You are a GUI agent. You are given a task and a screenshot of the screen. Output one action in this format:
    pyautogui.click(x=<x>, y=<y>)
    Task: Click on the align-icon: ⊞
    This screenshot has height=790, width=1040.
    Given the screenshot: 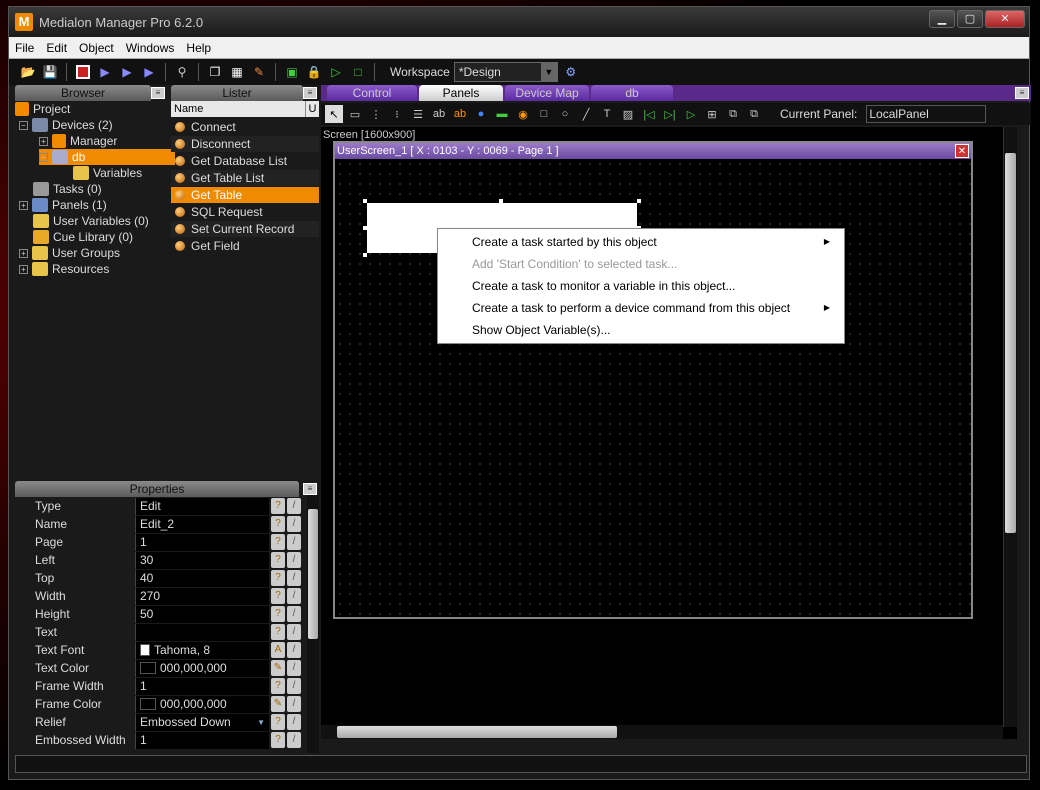 What is the action you would take?
    pyautogui.click(x=712, y=114)
    